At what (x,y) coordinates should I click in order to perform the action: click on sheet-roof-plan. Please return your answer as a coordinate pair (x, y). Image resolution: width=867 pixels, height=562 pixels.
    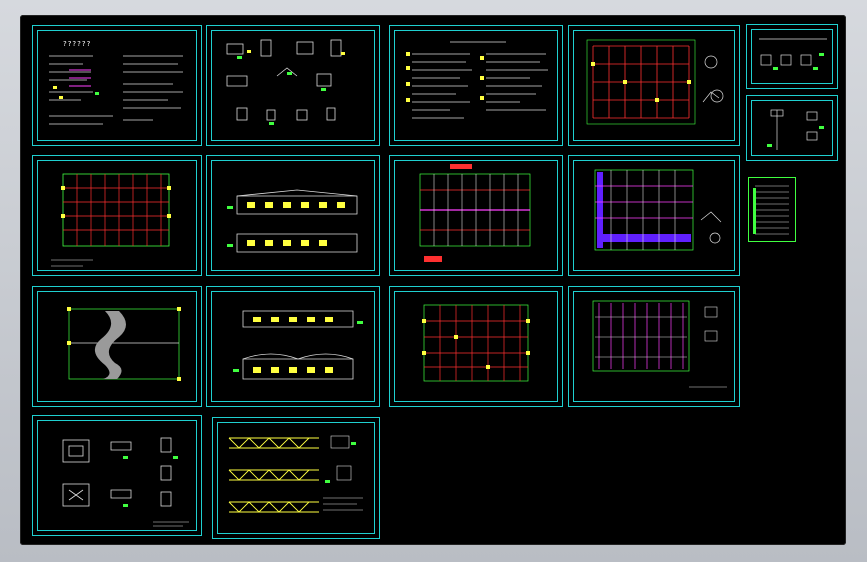
    Looking at the image, I should click on (476, 215).